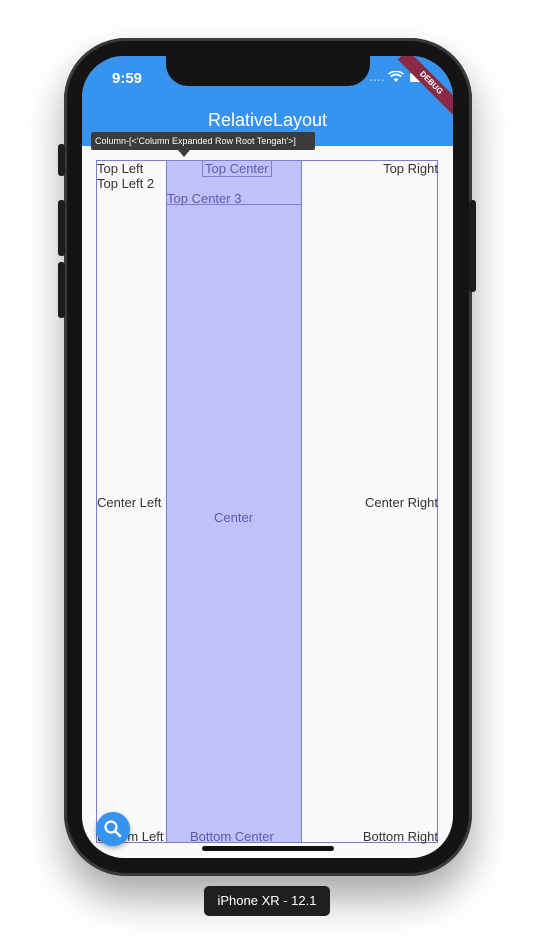  I want to click on volume-down-button, so click(61, 290).